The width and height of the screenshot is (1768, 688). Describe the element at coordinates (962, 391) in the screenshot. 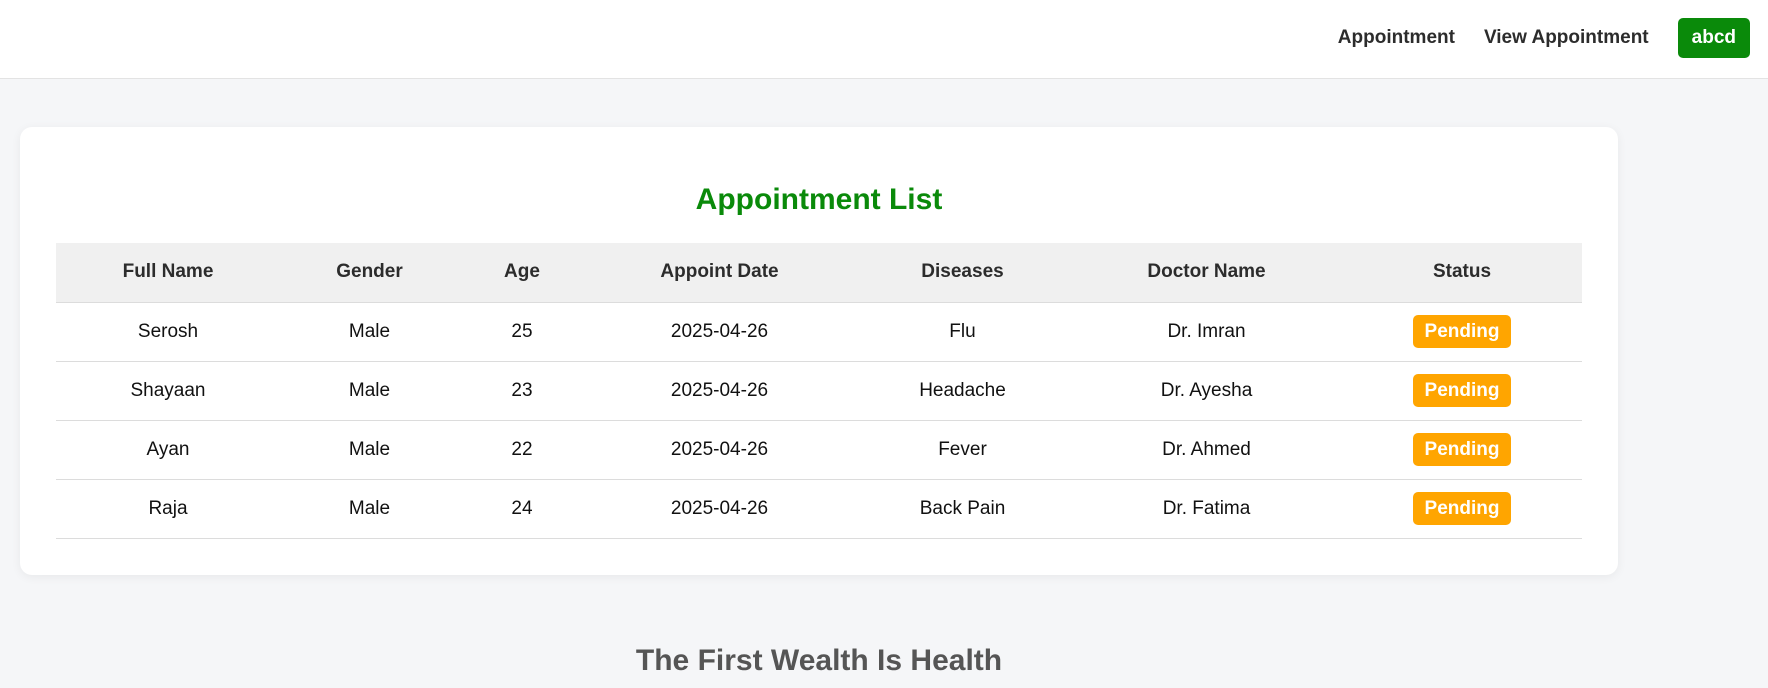

I see `cell-diseases: Headache` at that location.